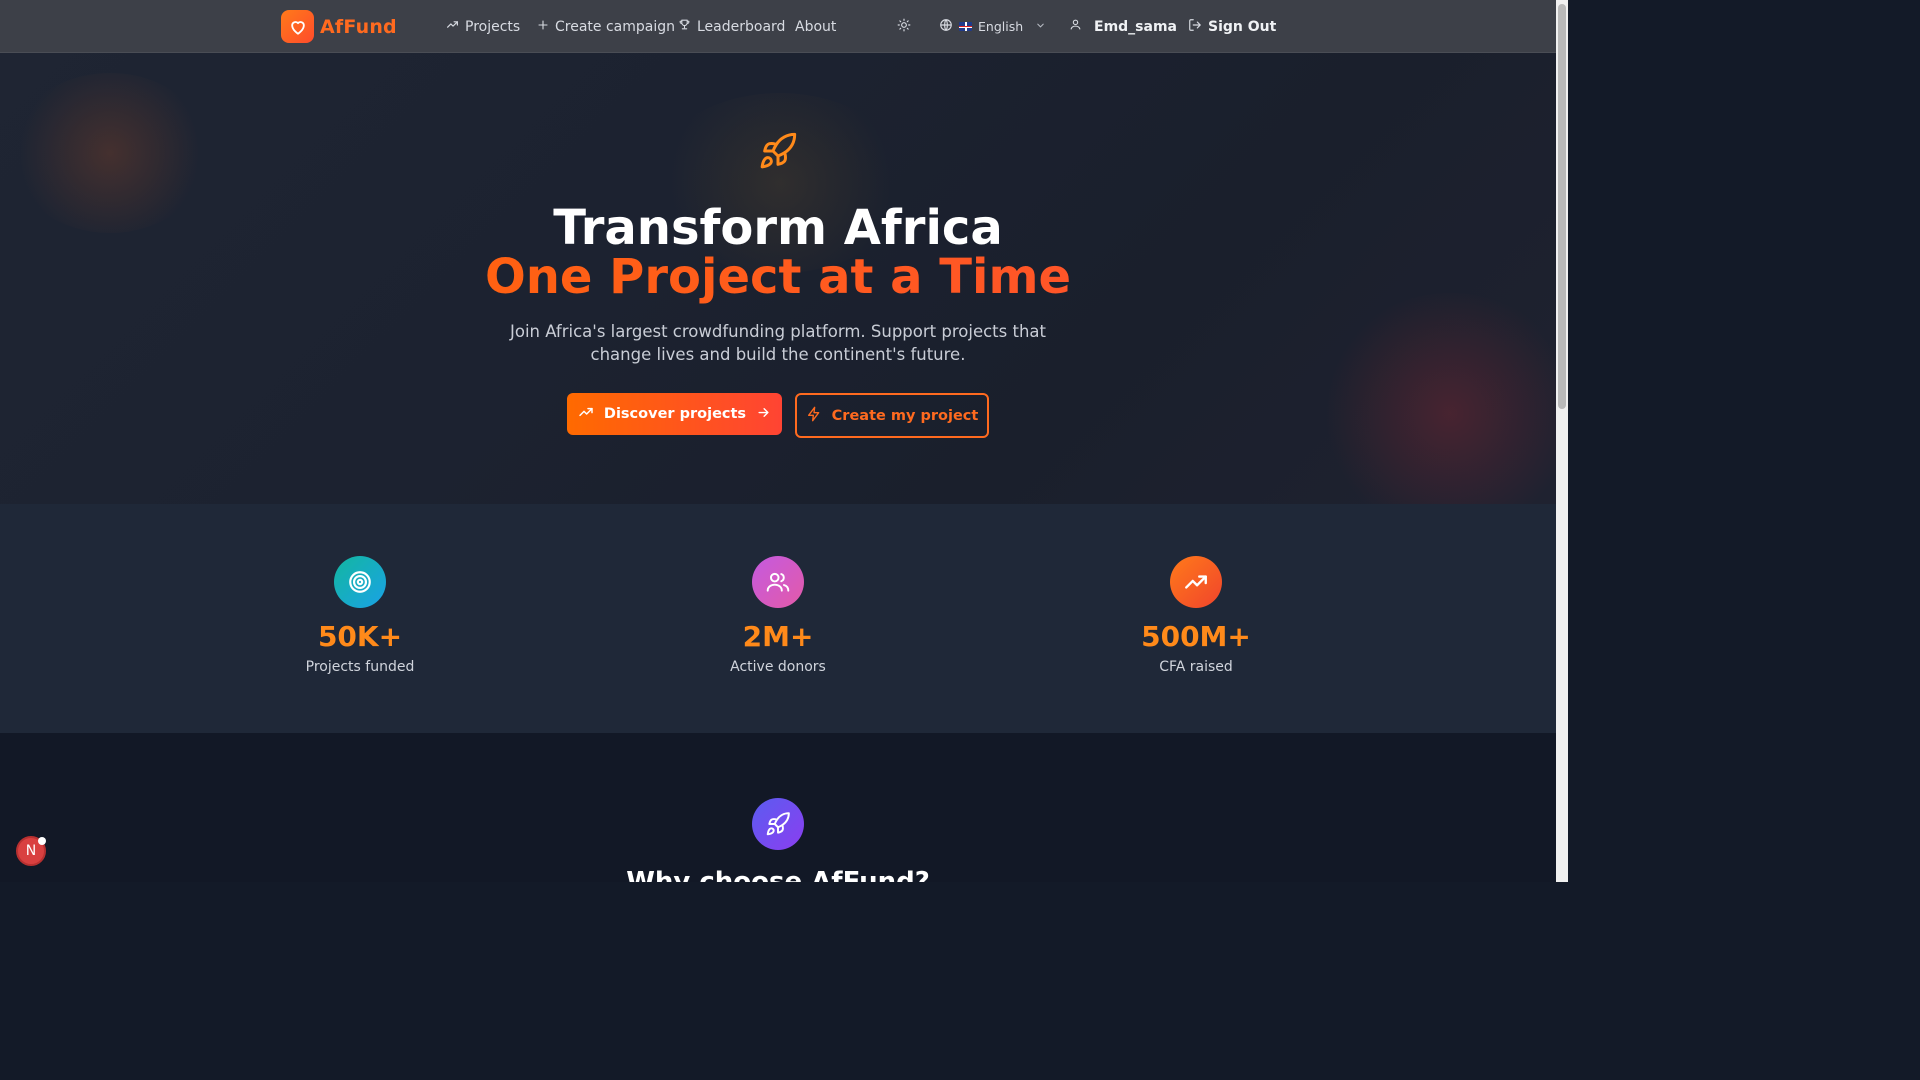 The width and height of the screenshot is (1920, 1080). Describe the element at coordinates (778, 667) in the screenshot. I see `stat-label: Active donors` at that location.